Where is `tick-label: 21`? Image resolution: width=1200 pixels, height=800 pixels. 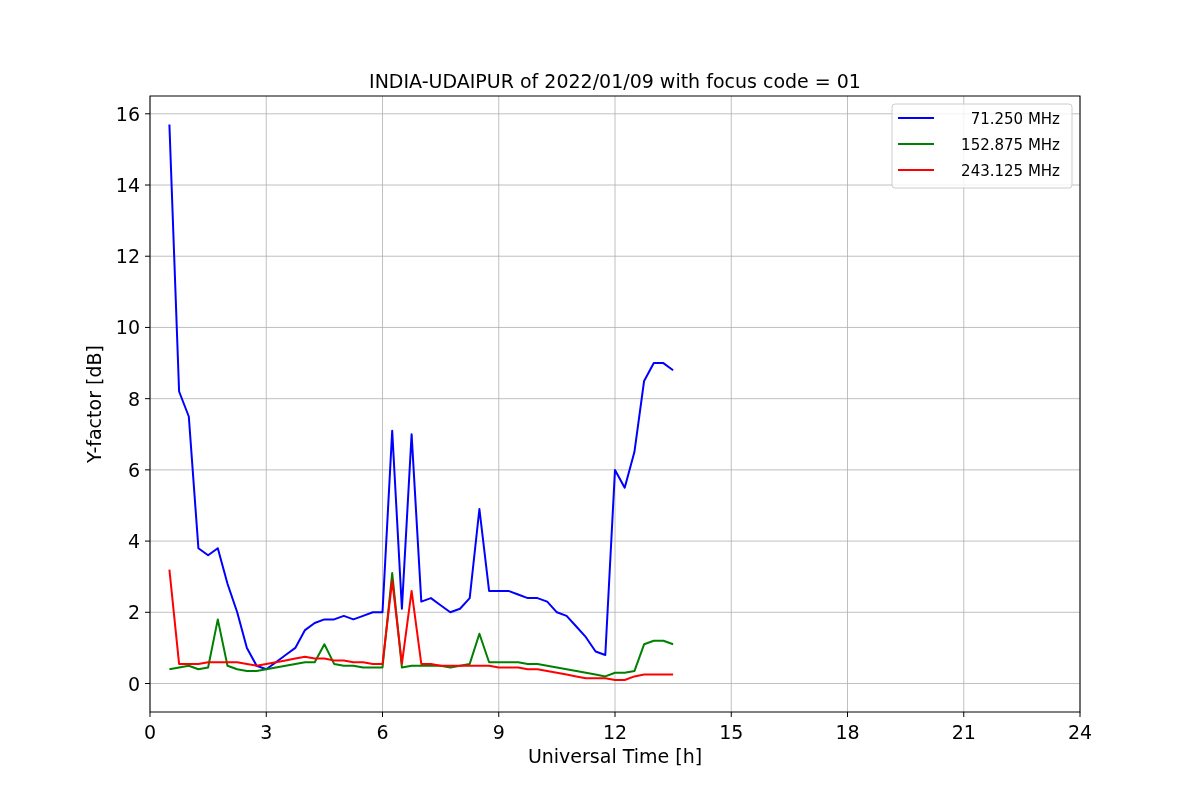
tick-label: 21 is located at coordinates (963, 732).